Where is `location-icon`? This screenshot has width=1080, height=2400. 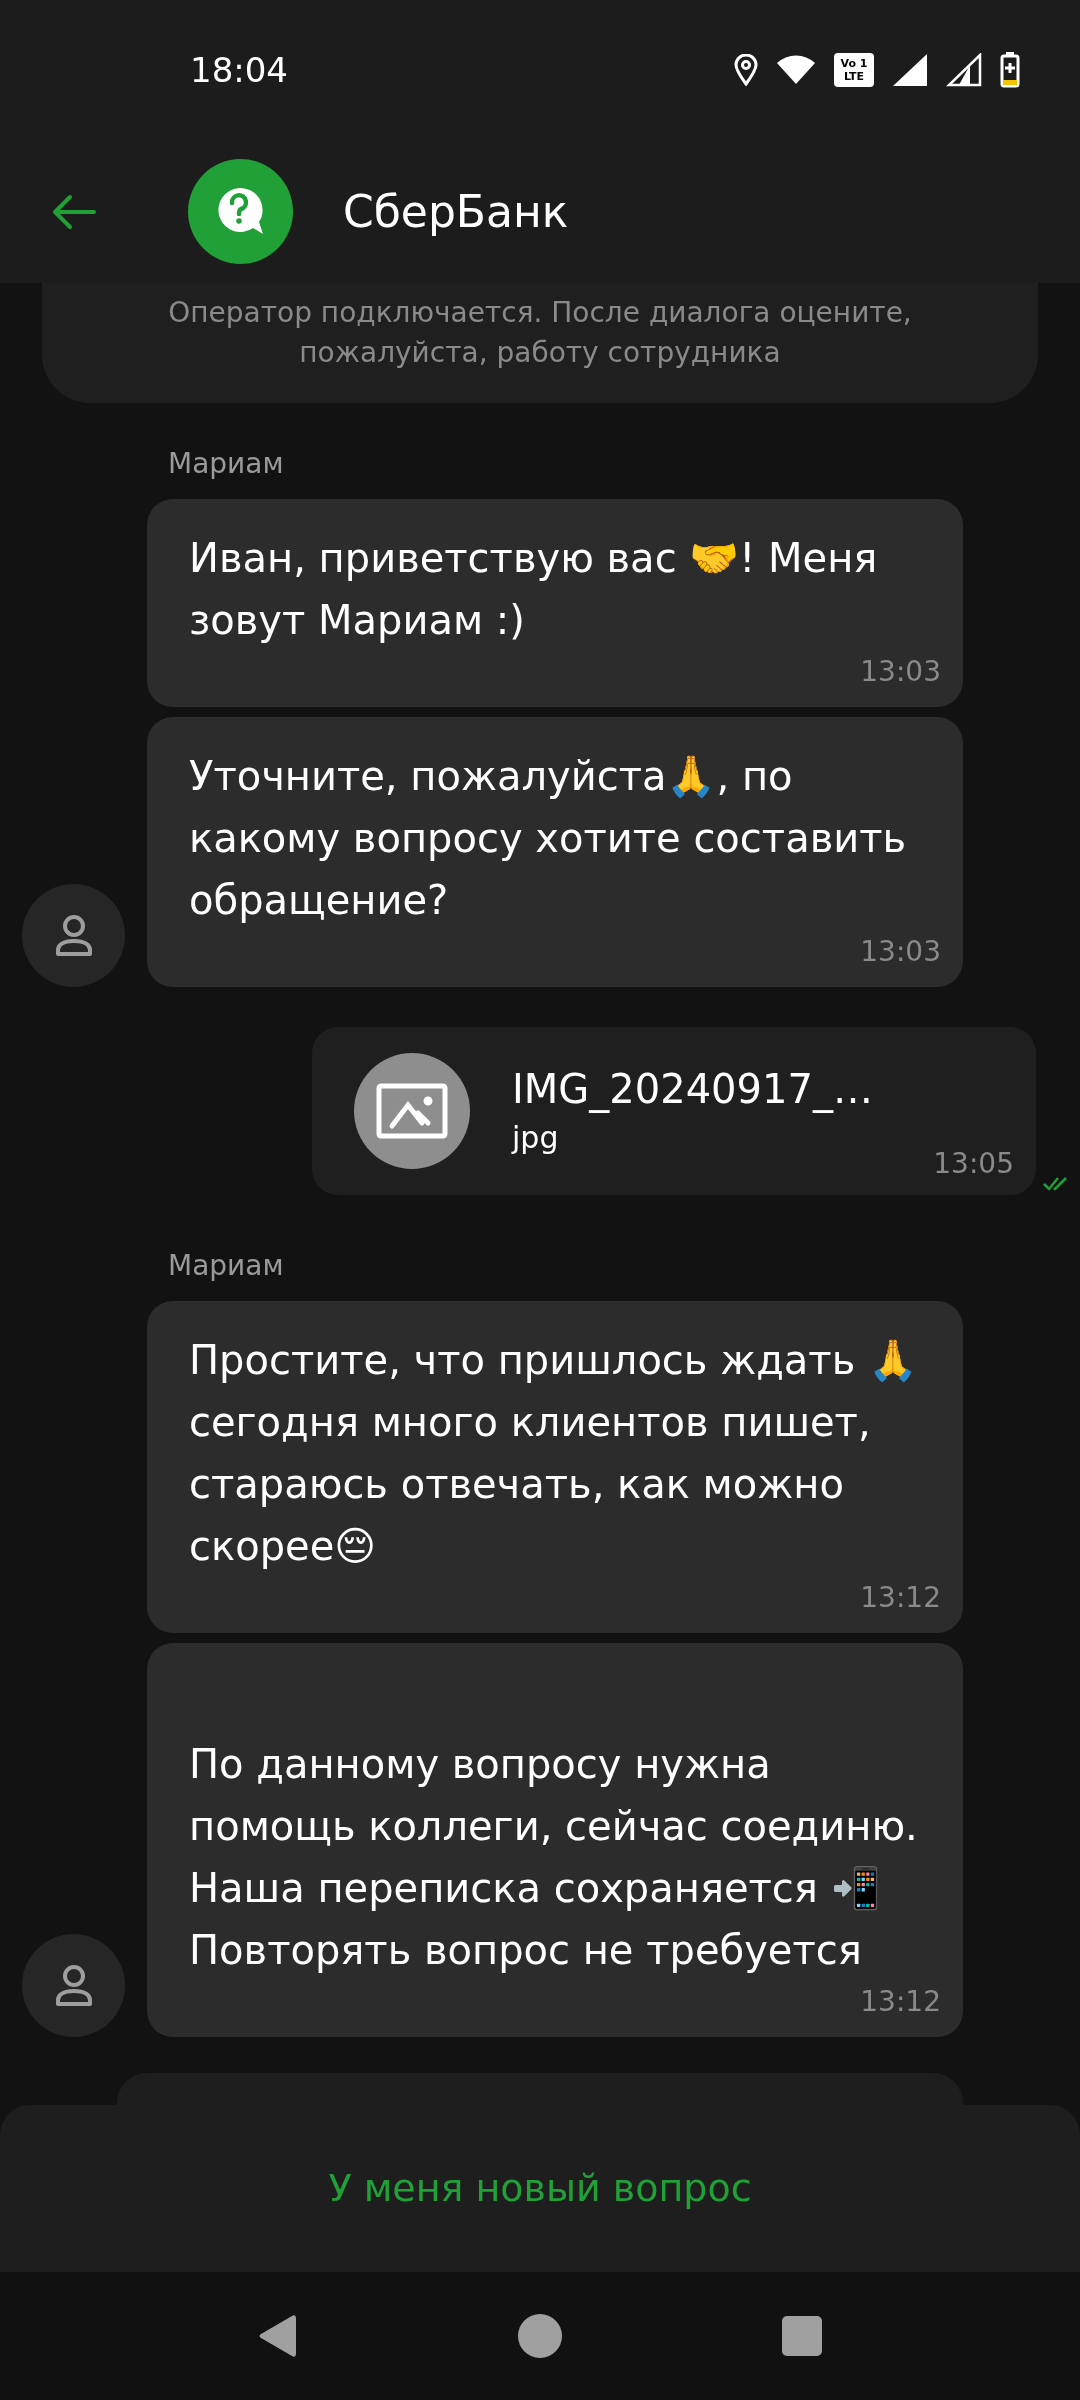 location-icon is located at coordinates (746, 70).